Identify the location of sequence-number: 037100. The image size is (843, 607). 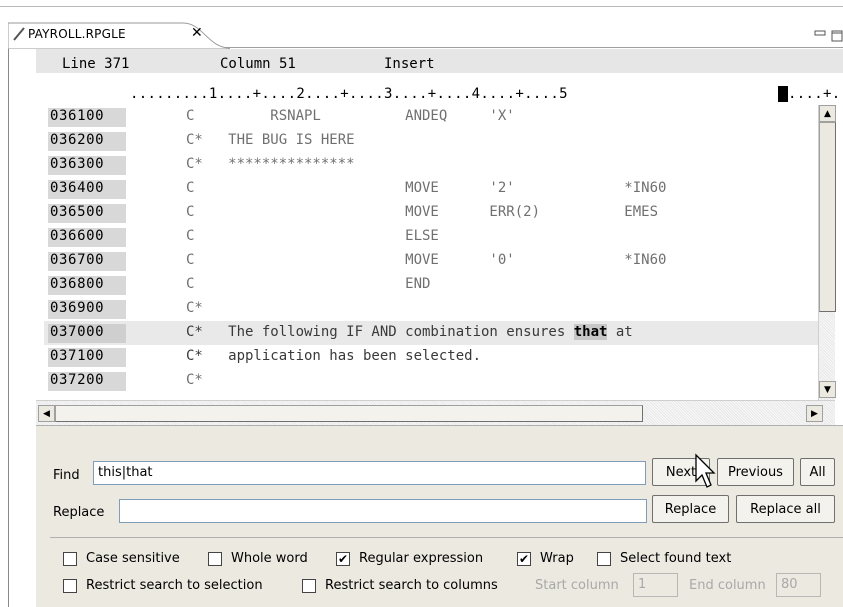
(87, 357).